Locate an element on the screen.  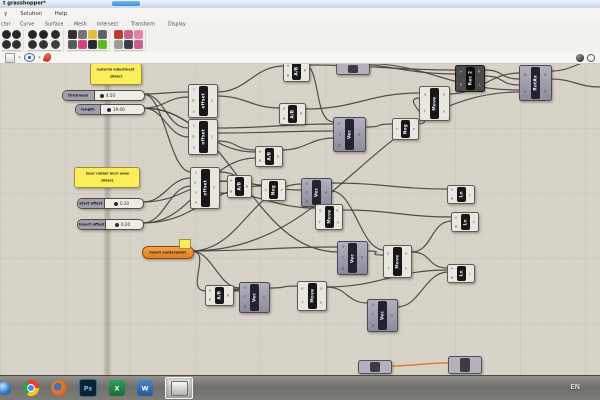
slider-length: length 19.00 is located at coordinates (110, 109).